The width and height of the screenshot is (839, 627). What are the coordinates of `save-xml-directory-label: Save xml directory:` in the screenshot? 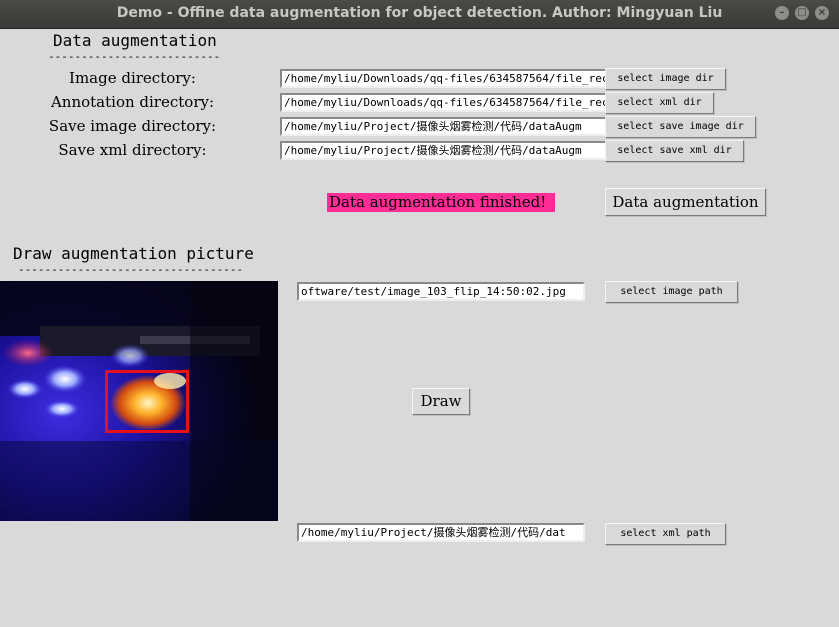 It's located at (132, 150).